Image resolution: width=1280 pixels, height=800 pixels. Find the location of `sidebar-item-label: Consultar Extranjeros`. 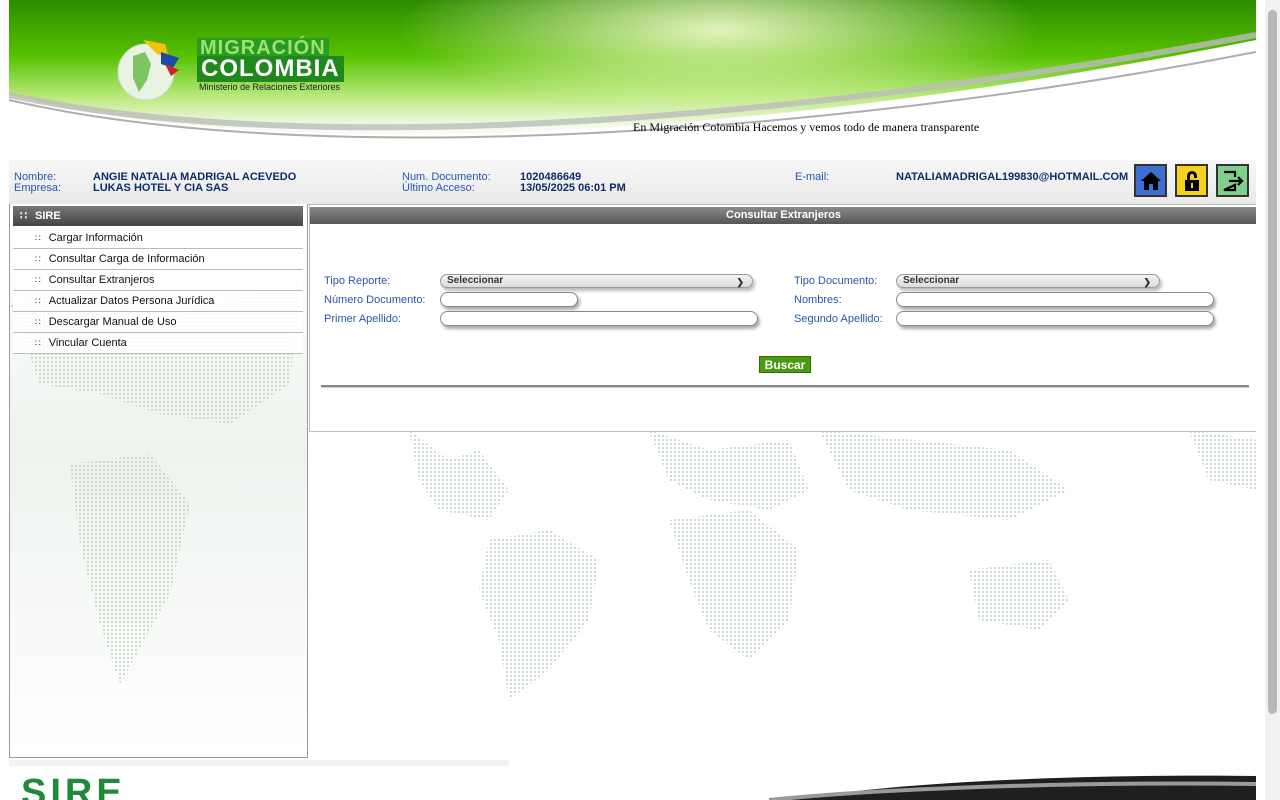

sidebar-item-label: Consultar Extranjeros is located at coordinates (101, 280).